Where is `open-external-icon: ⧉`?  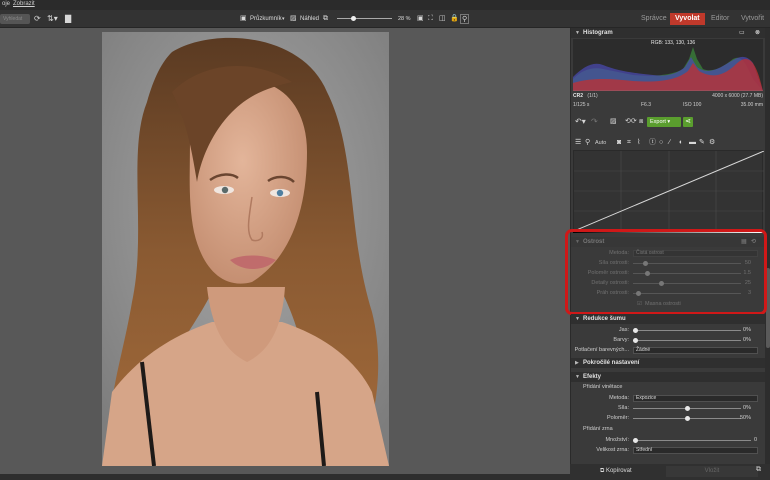
open-external-icon: ⧉ is located at coordinates (325, 19).